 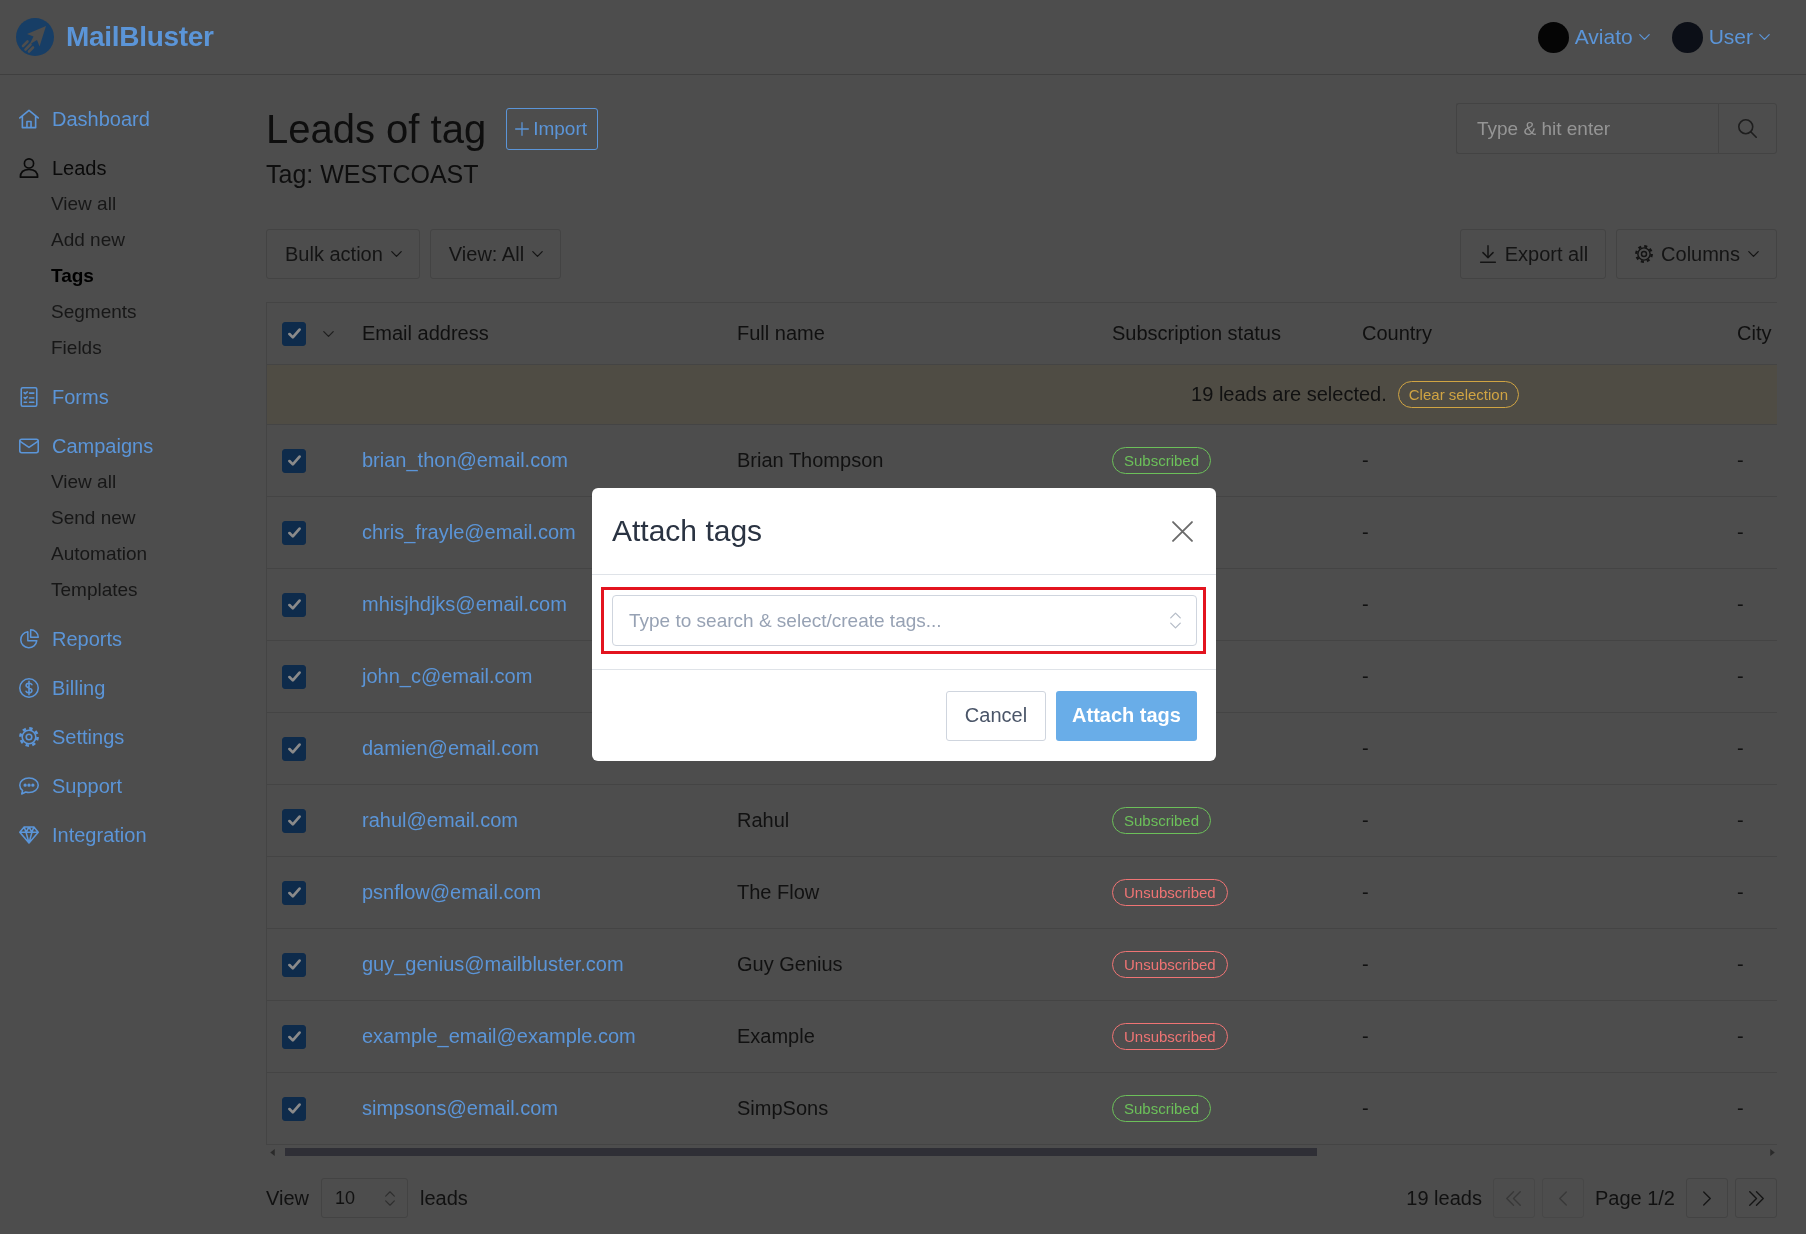 What do you see at coordinates (776, 1036) in the screenshot?
I see `table-cell: Example` at bounding box center [776, 1036].